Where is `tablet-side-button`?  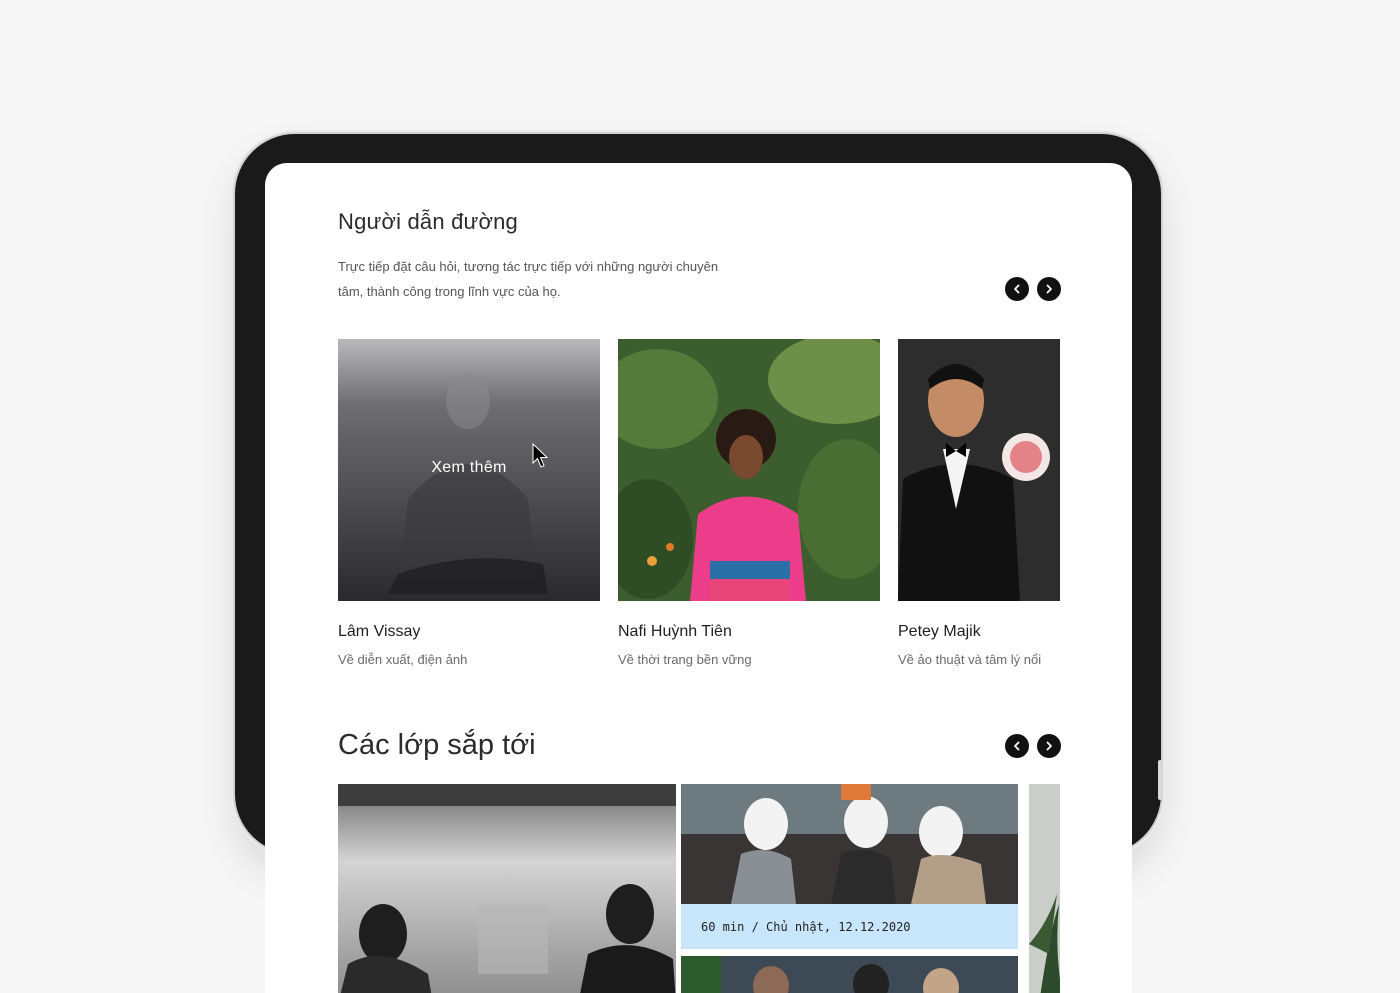 tablet-side-button is located at coordinates (1160, 780).